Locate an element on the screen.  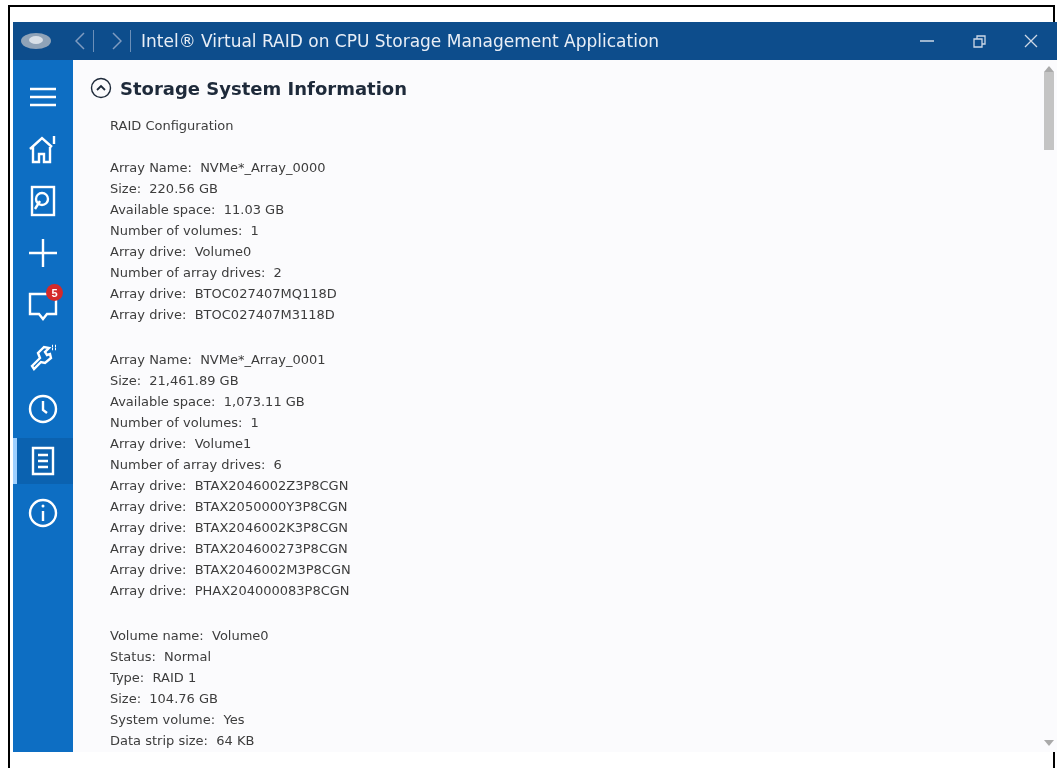
section-title: Storage System Information is located at coordinates (263, 88).